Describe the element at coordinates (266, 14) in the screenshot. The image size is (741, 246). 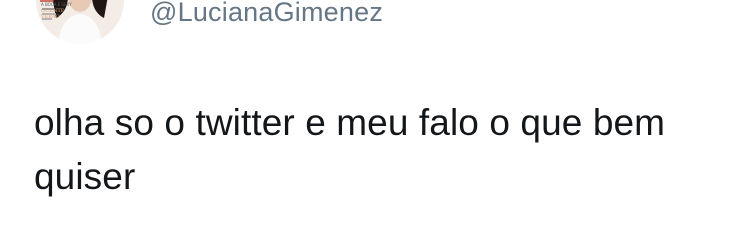
I see `user-handle: @LucianaGimenez` at that location.